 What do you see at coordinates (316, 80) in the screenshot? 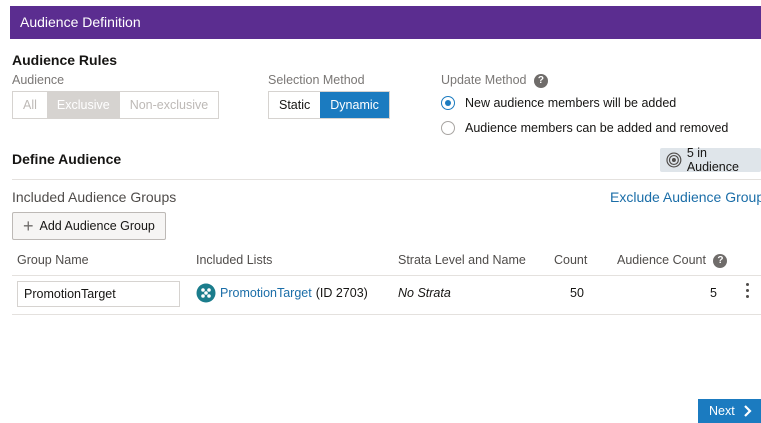
I see `selection-method-label: Selection Method` at bounding box center [316, 80].